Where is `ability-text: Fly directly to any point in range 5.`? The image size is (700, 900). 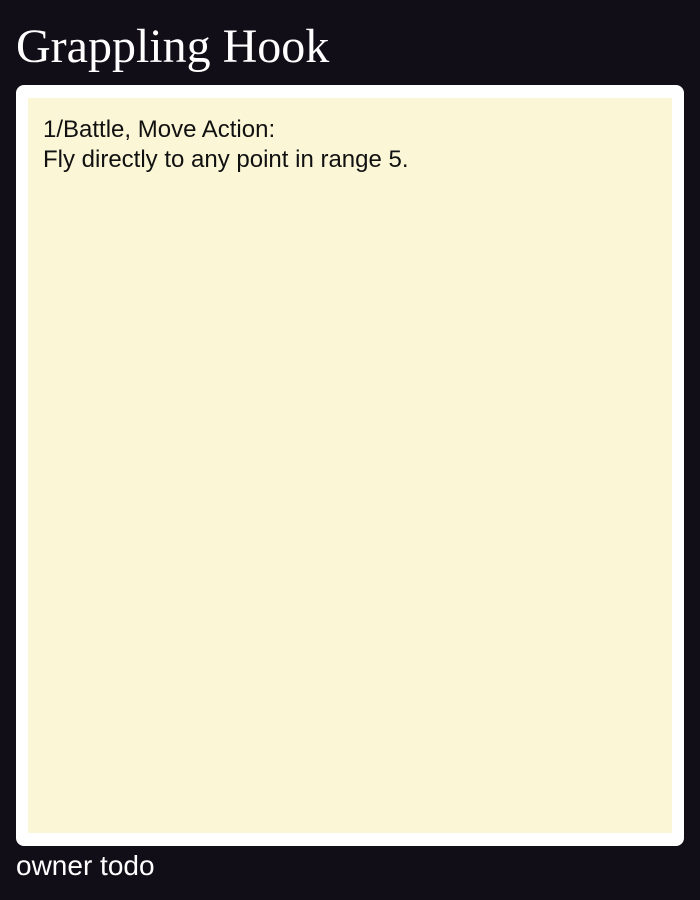
ability-text: Fly directly to any point in range 5. is located at coordinates (226, 159).